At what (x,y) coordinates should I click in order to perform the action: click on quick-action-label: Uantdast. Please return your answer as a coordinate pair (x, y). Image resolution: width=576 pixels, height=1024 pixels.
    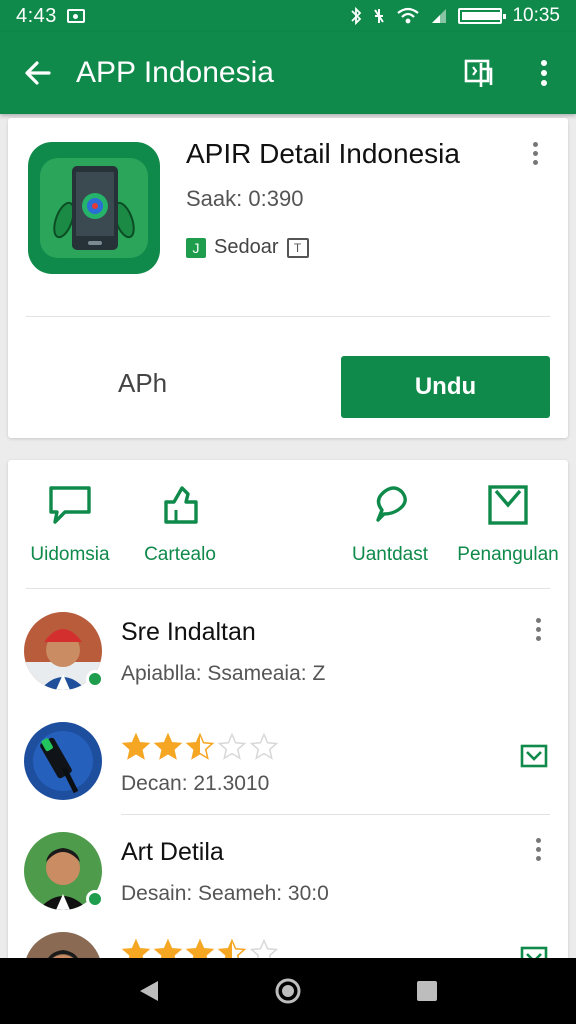
    Looking at the image, I should click on (390, 554).